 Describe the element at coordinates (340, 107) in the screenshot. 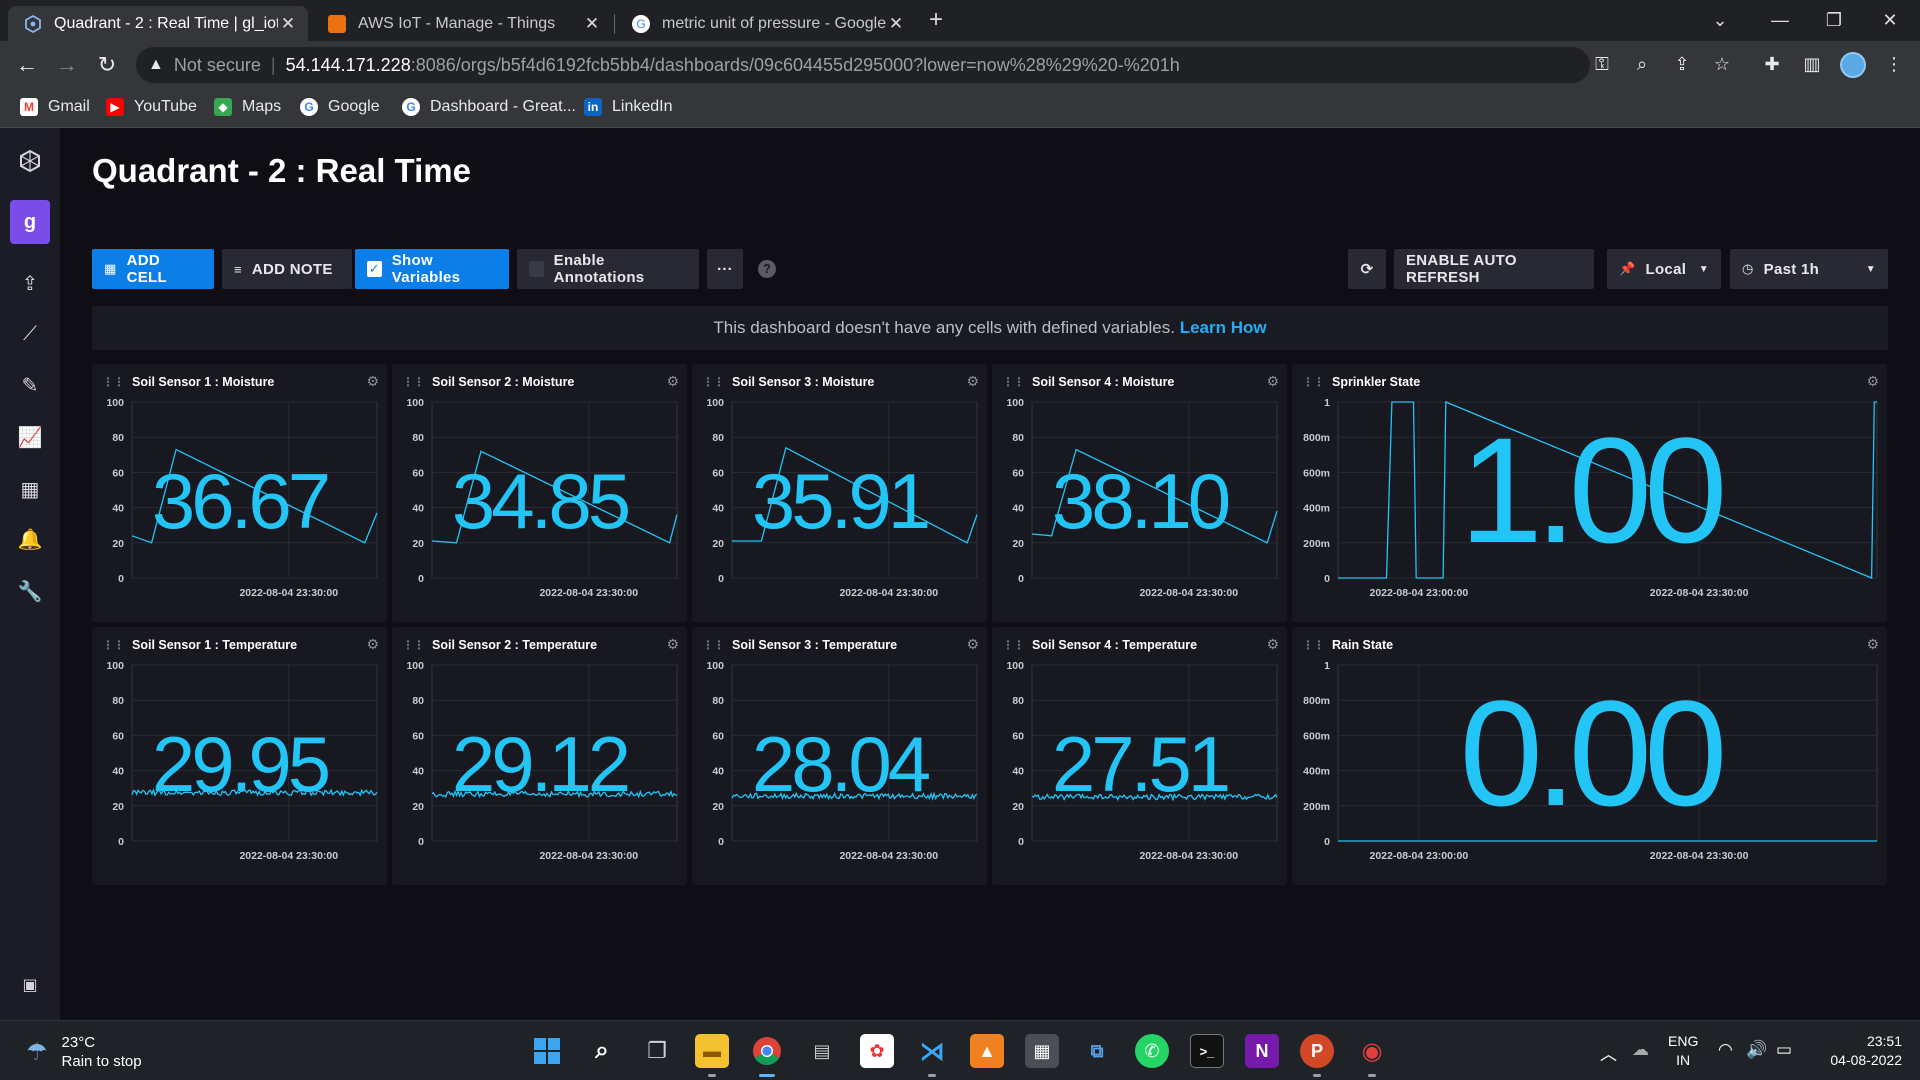

I see `bookmark-google: G Google` at that location.